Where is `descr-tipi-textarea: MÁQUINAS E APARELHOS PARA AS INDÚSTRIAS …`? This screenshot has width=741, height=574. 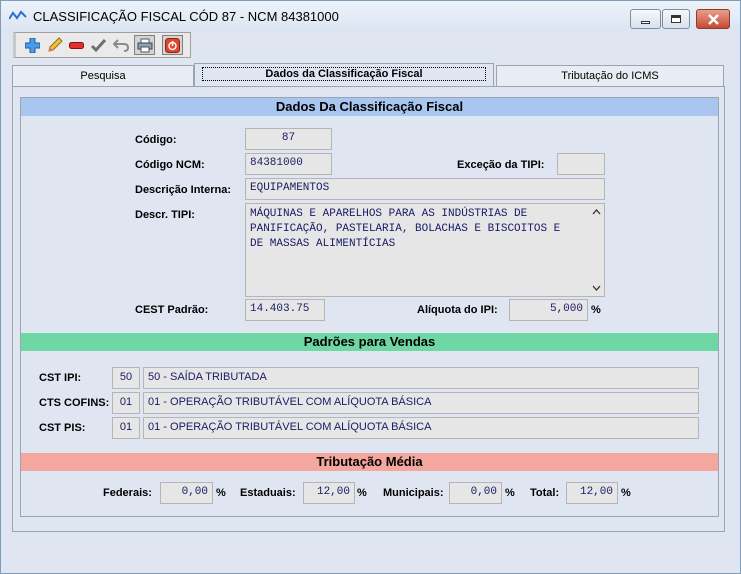 descr-tipi-textarea: MÁQUINAS E APARELHOS PARA AS INDÚSTRIAS … is located at coordinates (425, 250).